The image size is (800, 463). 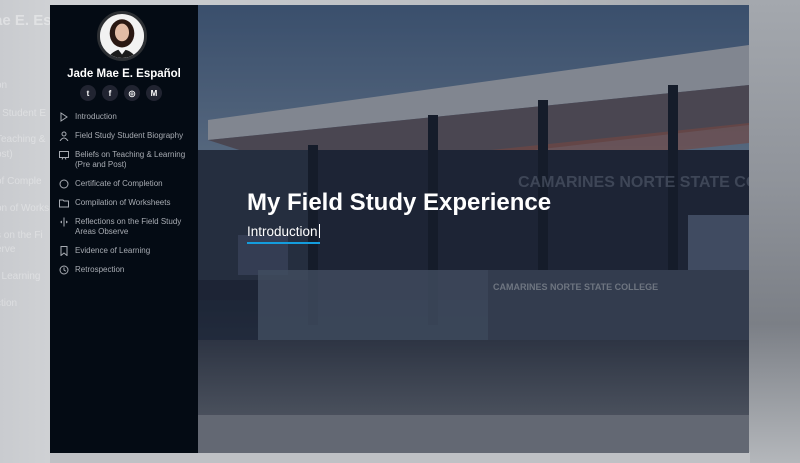 What do you see at coordinates (4, 85) in the screenshot?
I see `ghost-item: on` at bounding box center [4, 85].